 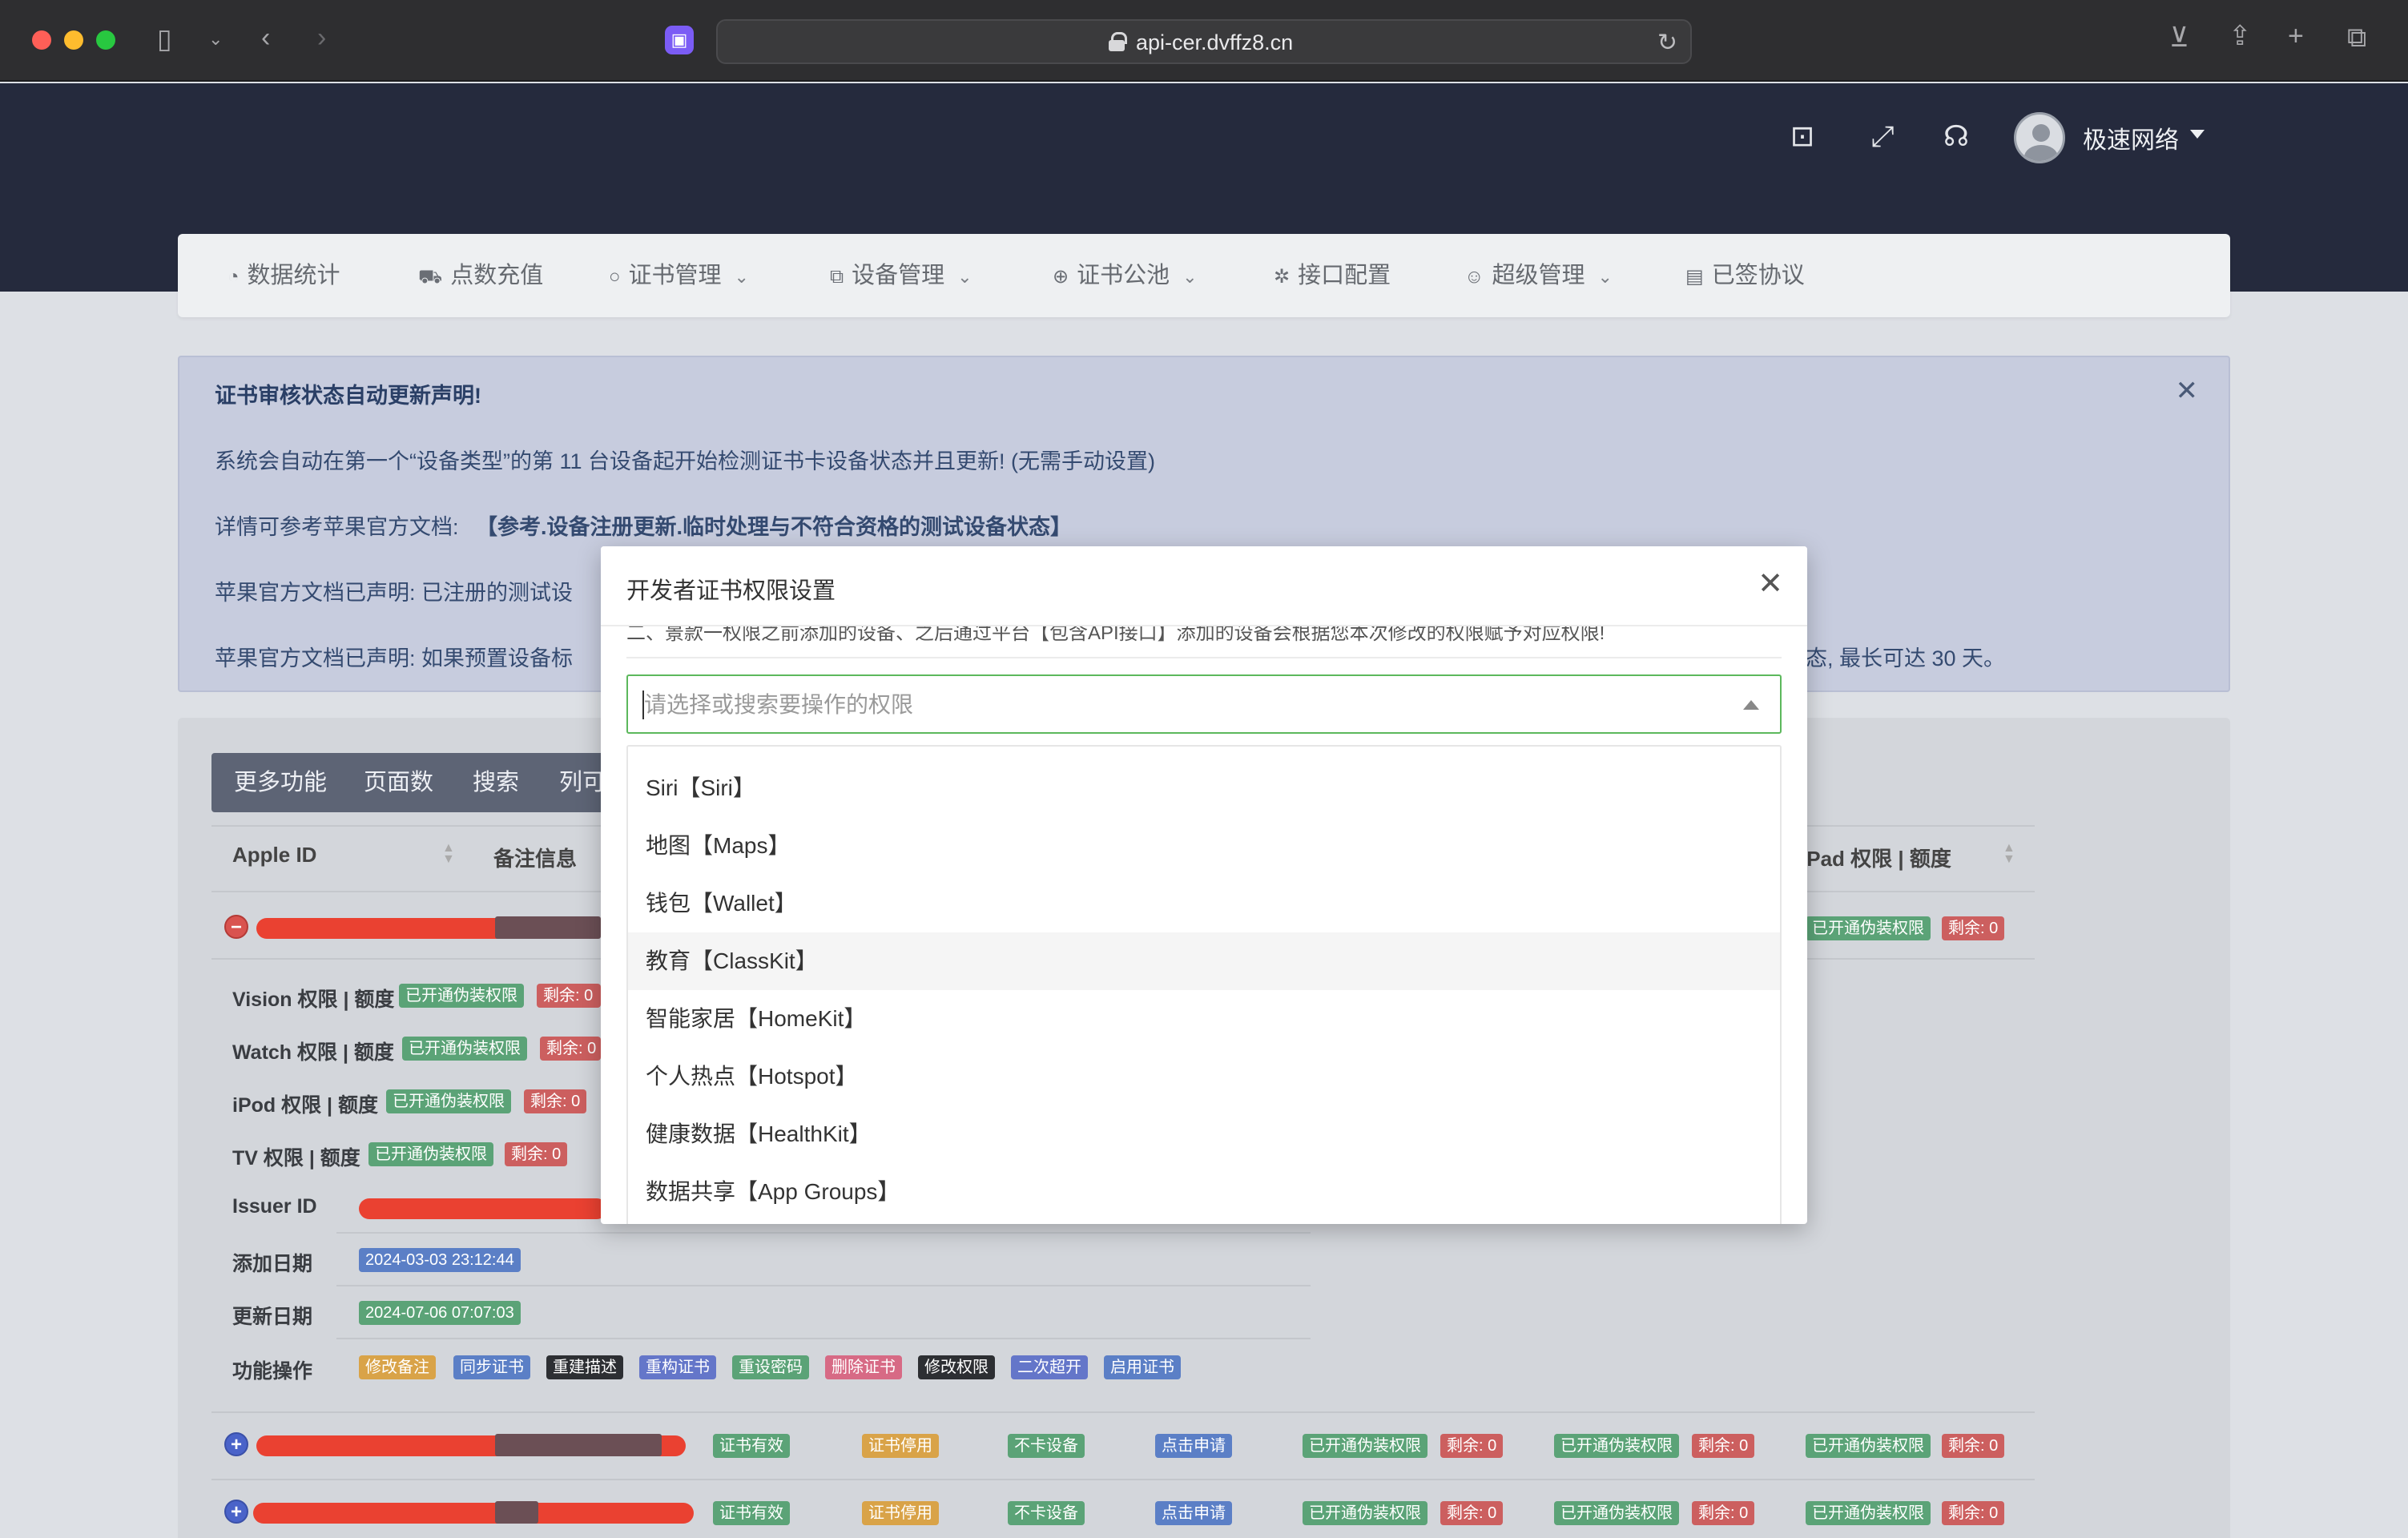 What do you see at coordinates (1142, 1367) in the screenshot?
I see `enable-cert-button: 启用证书` at bounding box center [1142, 1367].